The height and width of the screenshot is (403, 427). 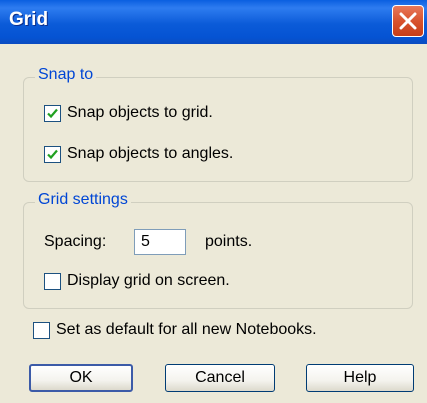 I want to click on snap-to-angles-label: Snap objects to angles., so click(x=150, y=153).